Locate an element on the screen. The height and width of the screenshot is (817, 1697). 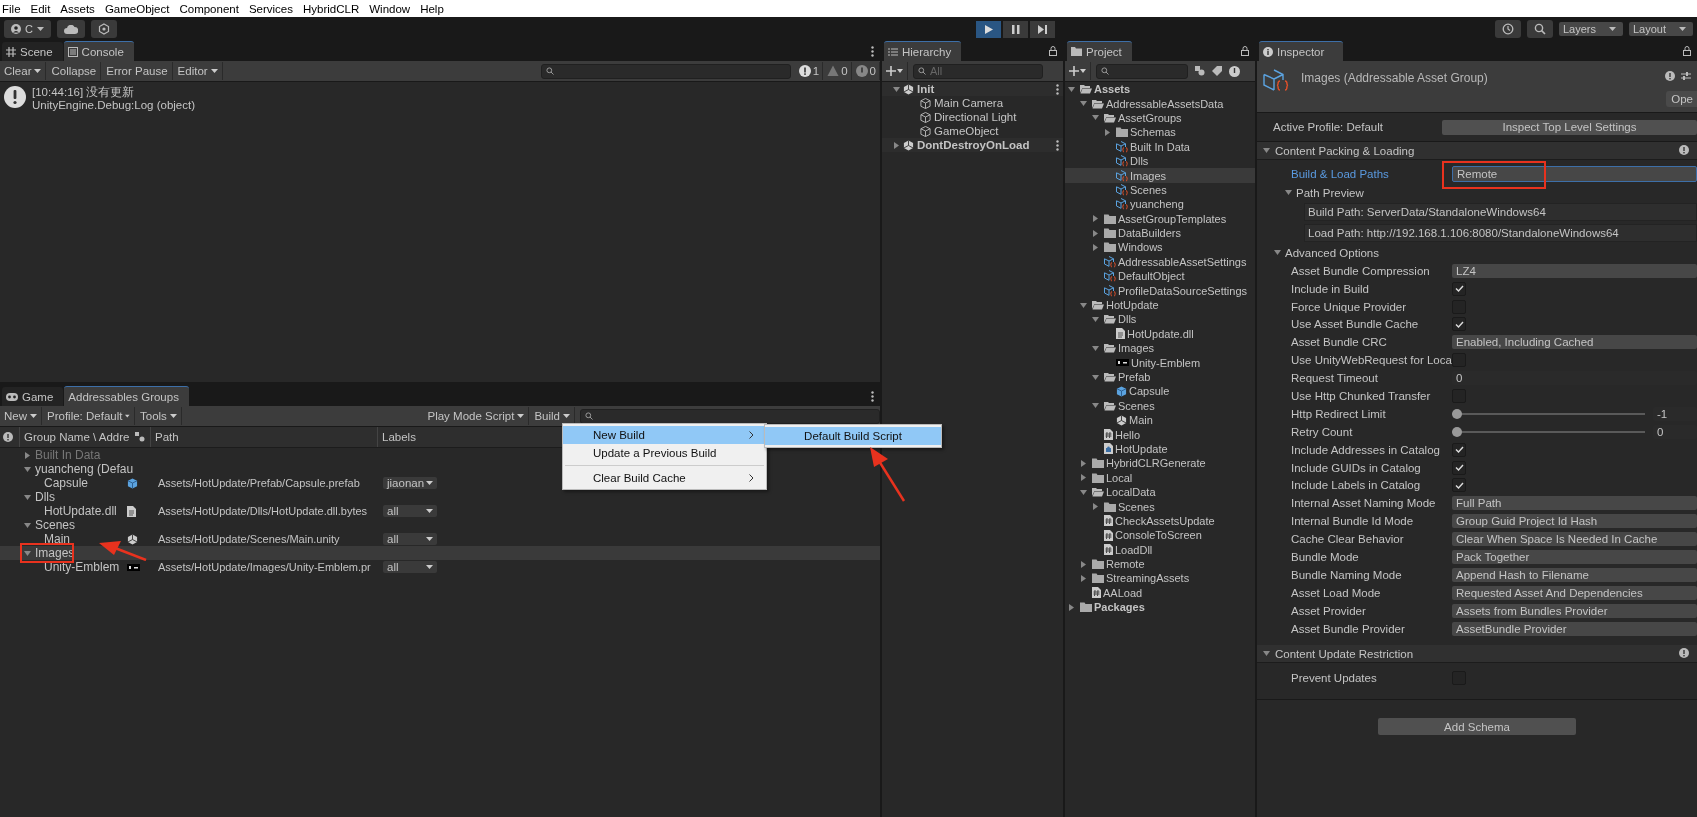
hierarchy-item: GameObject is located at coordinates (972, 131).